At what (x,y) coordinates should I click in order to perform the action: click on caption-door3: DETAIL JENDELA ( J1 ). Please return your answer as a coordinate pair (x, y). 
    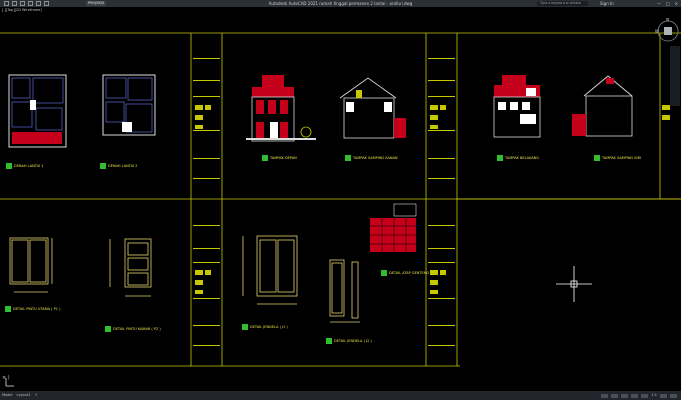
    Looking at the image, I should click on (269, 327).